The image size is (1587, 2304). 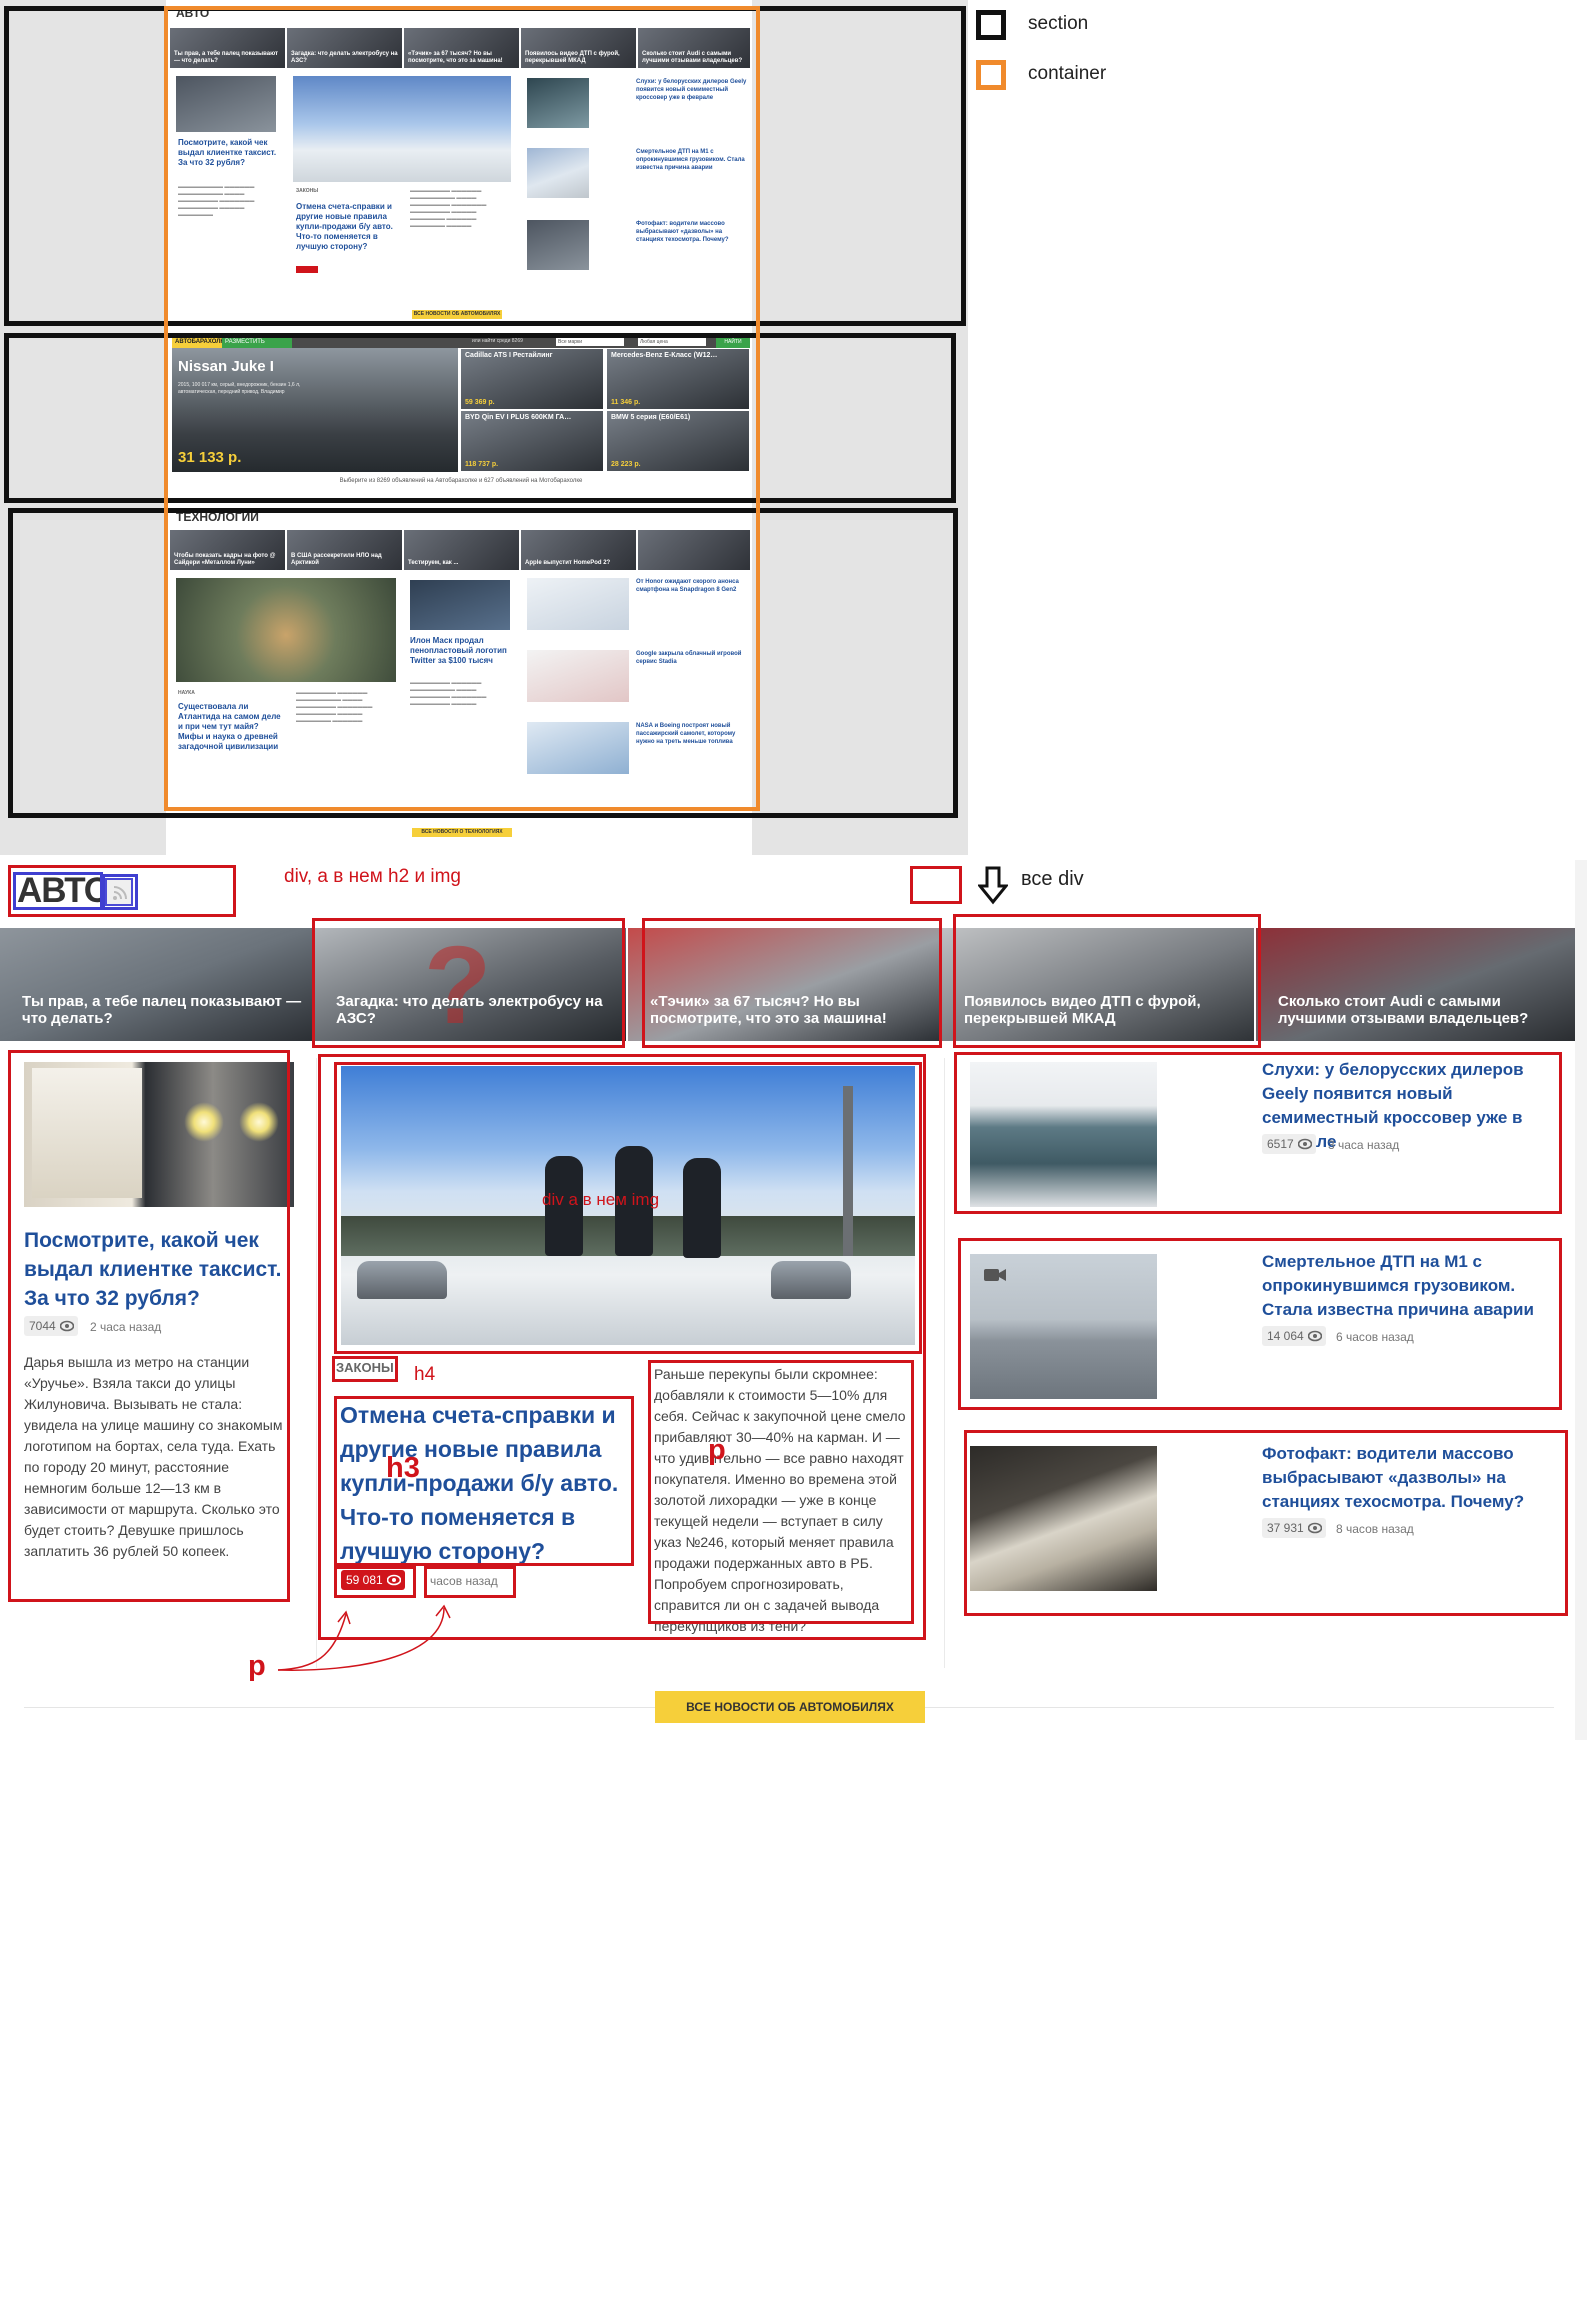 I want to click on legend-section: section, so click(x=1076, y=25).